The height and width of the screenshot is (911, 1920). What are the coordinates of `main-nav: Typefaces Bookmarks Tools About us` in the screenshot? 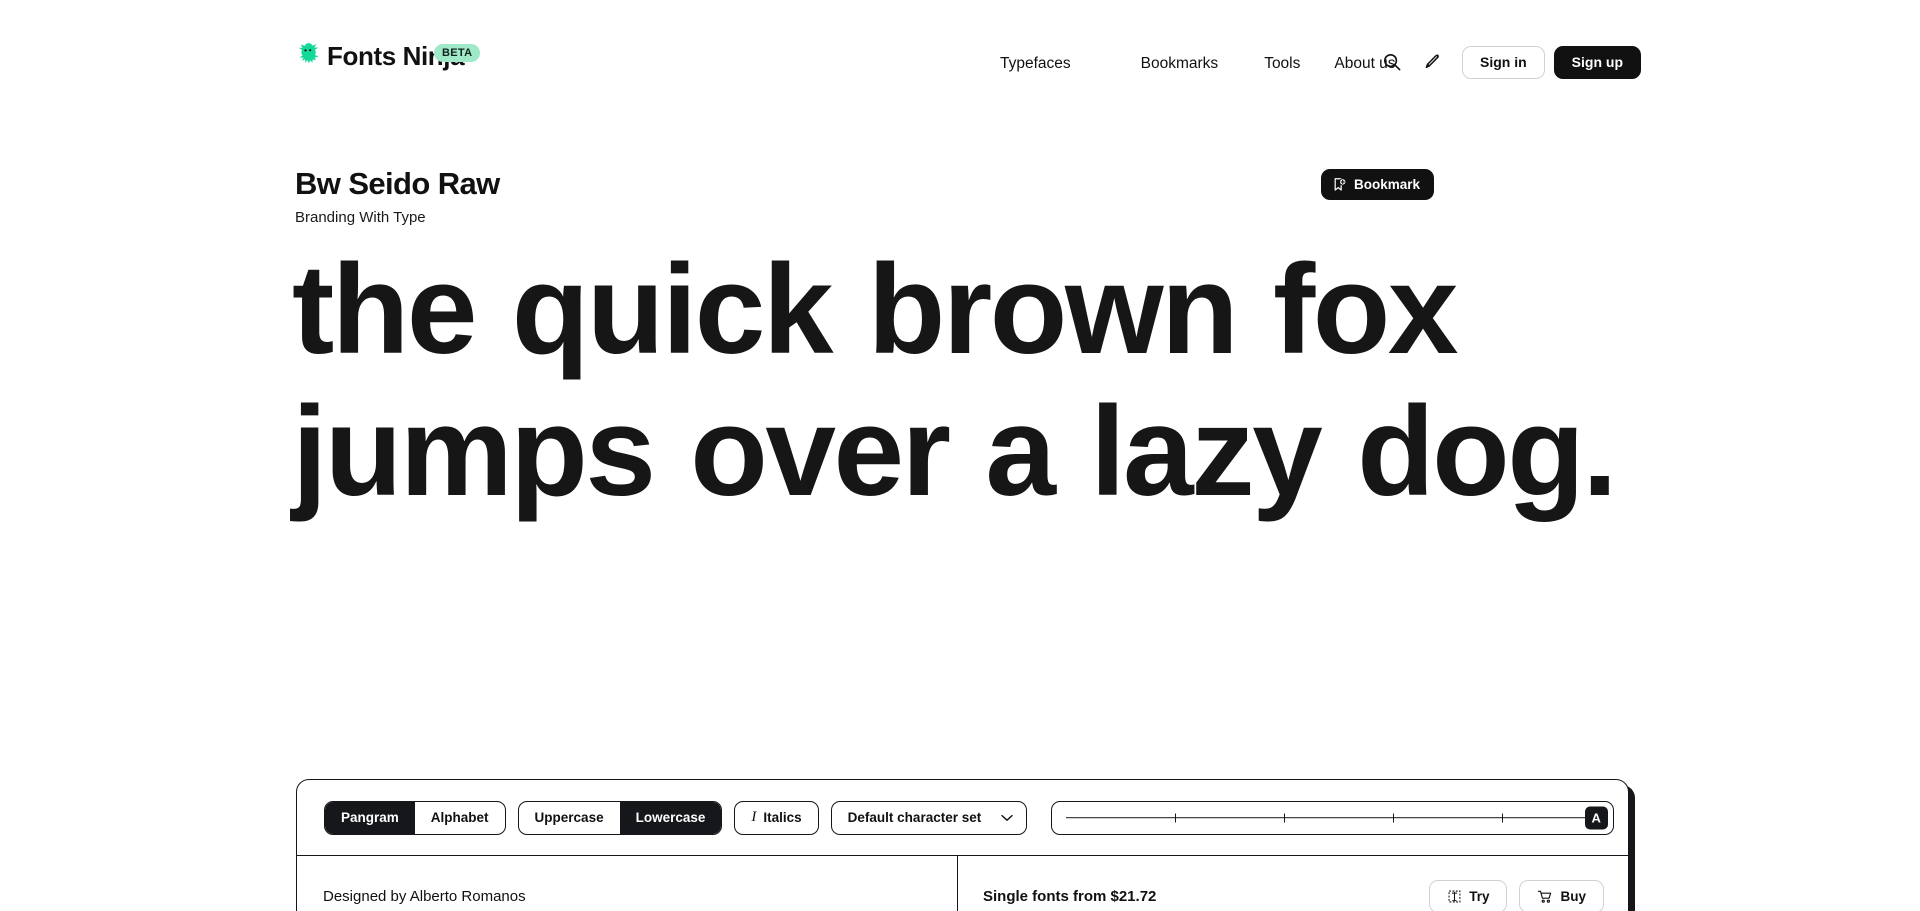 It's located at (1198, 64).